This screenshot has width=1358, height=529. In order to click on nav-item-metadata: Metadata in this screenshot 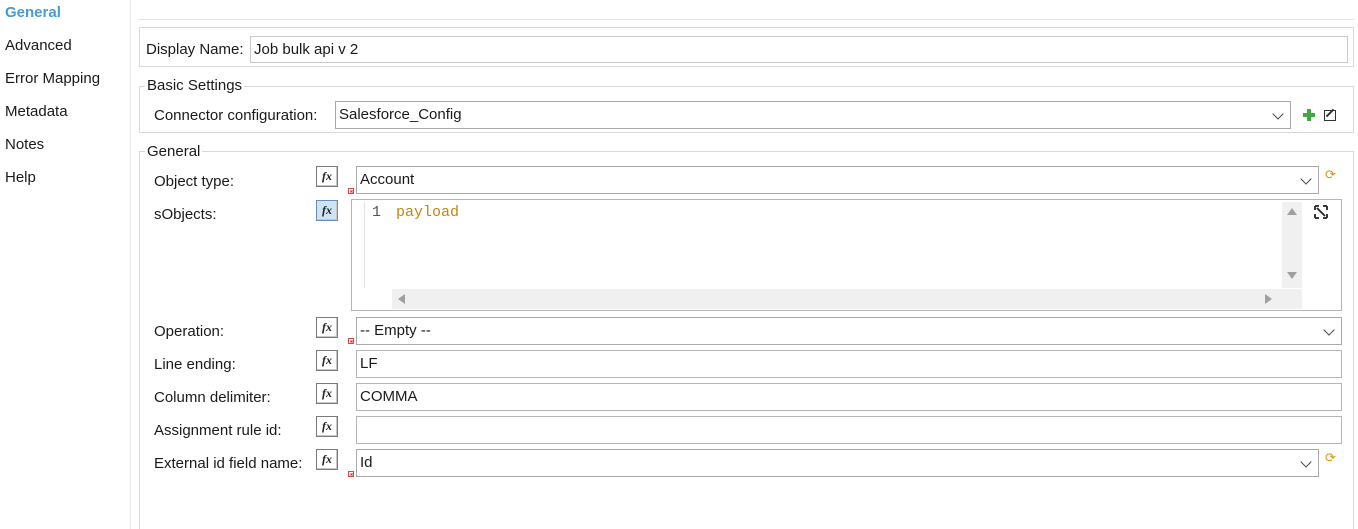, I will do `click(36, 112)`.